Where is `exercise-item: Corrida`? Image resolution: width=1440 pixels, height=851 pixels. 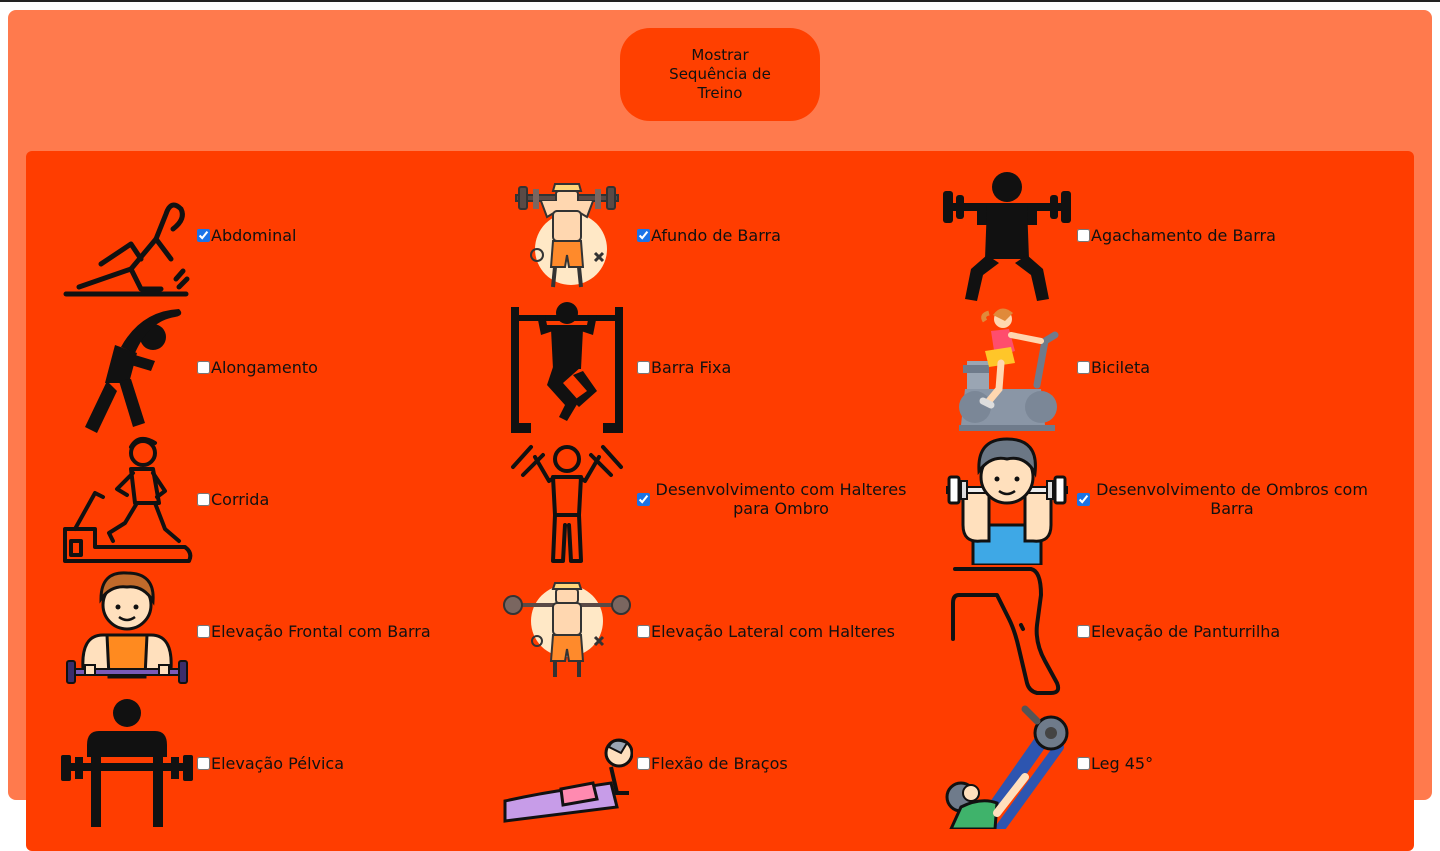 exercise-item: Corrida is located at coordinates (165, 499).